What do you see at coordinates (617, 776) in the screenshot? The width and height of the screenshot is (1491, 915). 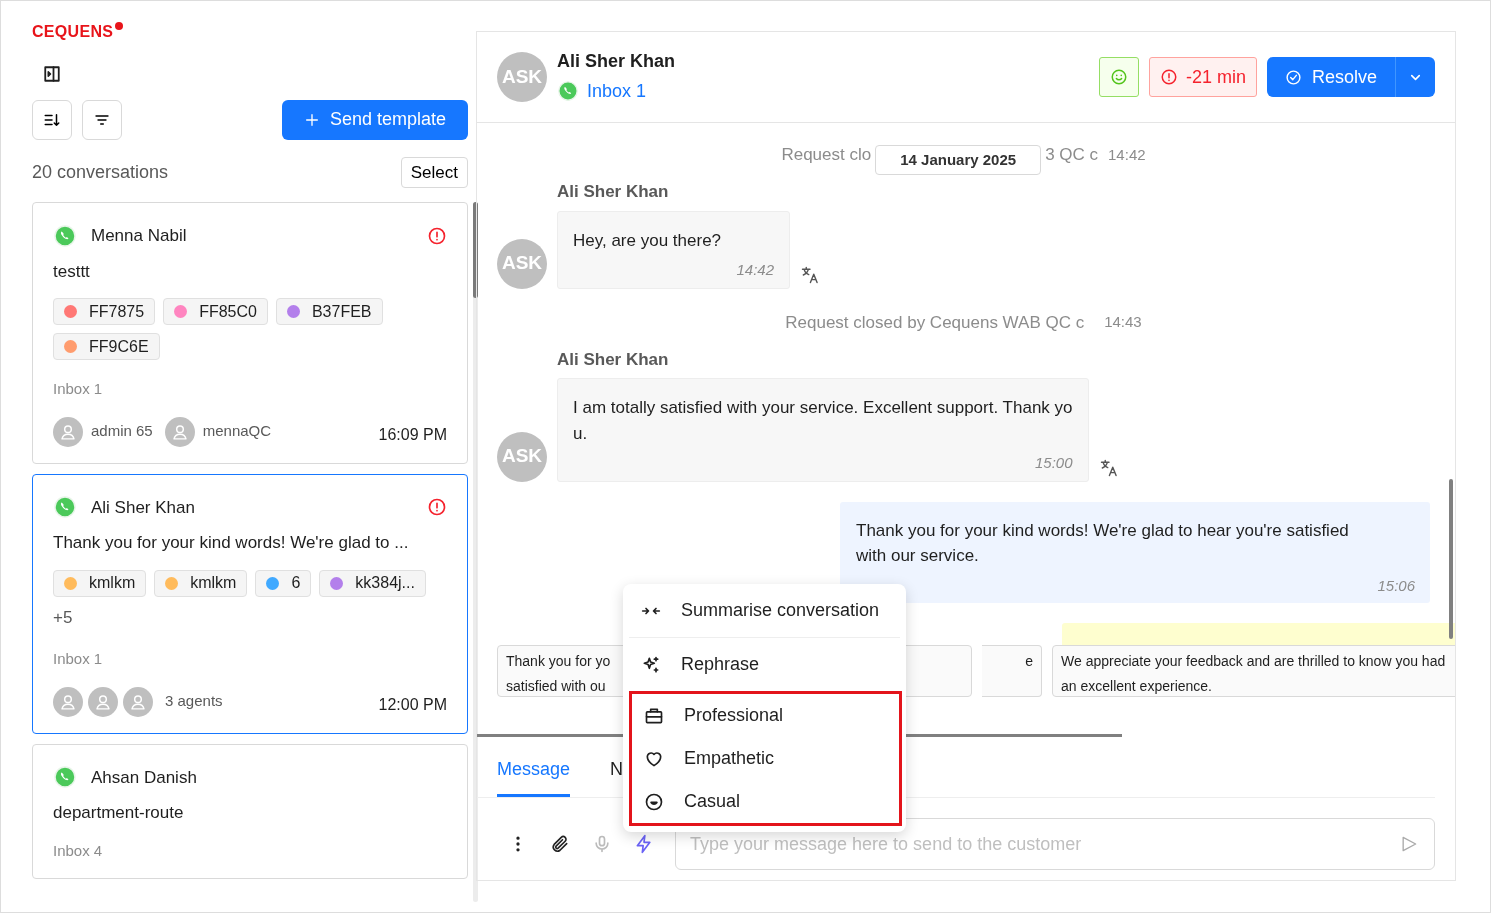 I see `composer-tab: N` at bounding box center [617, 776].